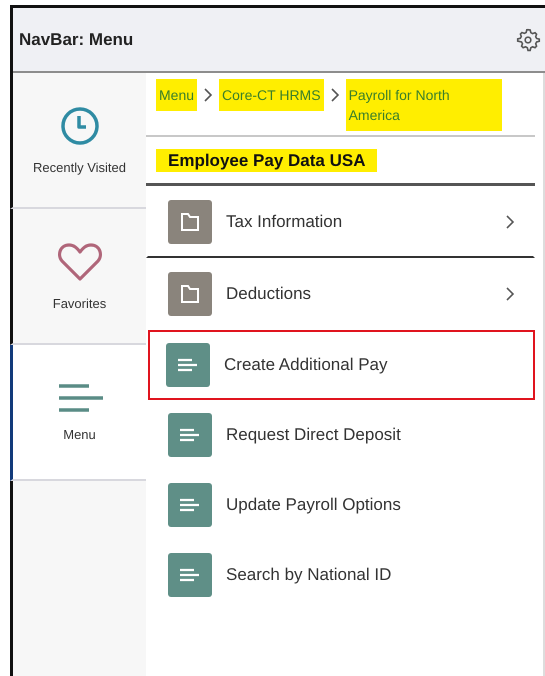 The width and height of the screenshot is (545, 676). Describe the element at coordinates (271, 95) in the screenshot. I see `breadcrumb-link: Core-CT HRMS` at that location.